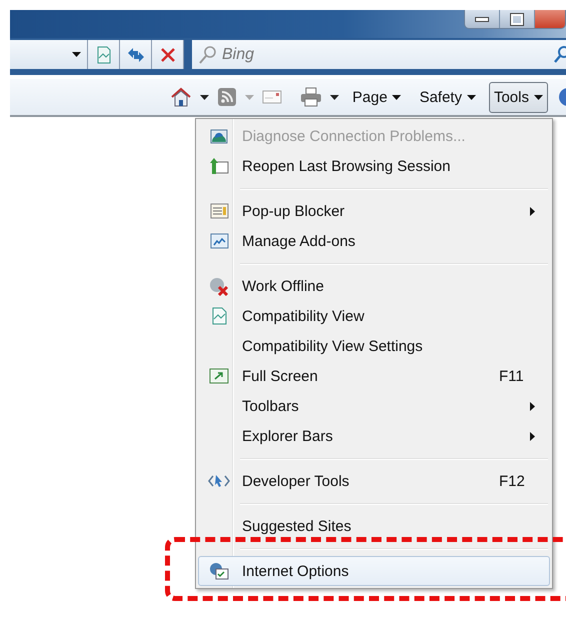  Describe the element at coordinates (374, 481) in the screenshot. I see `menu-item: Developer Tools F12` at that location.